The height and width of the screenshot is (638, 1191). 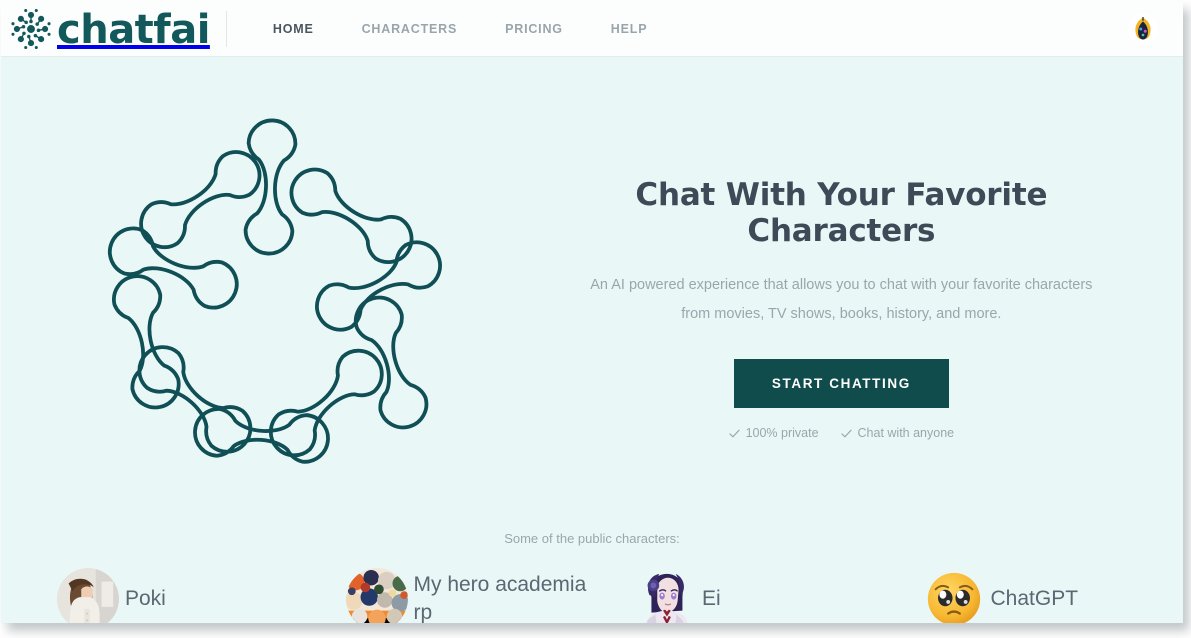 What do you see at coordinates (782, 433) in the screenshot?
I see `feature-private-label: 100% private` at bounding box center [782, 433].